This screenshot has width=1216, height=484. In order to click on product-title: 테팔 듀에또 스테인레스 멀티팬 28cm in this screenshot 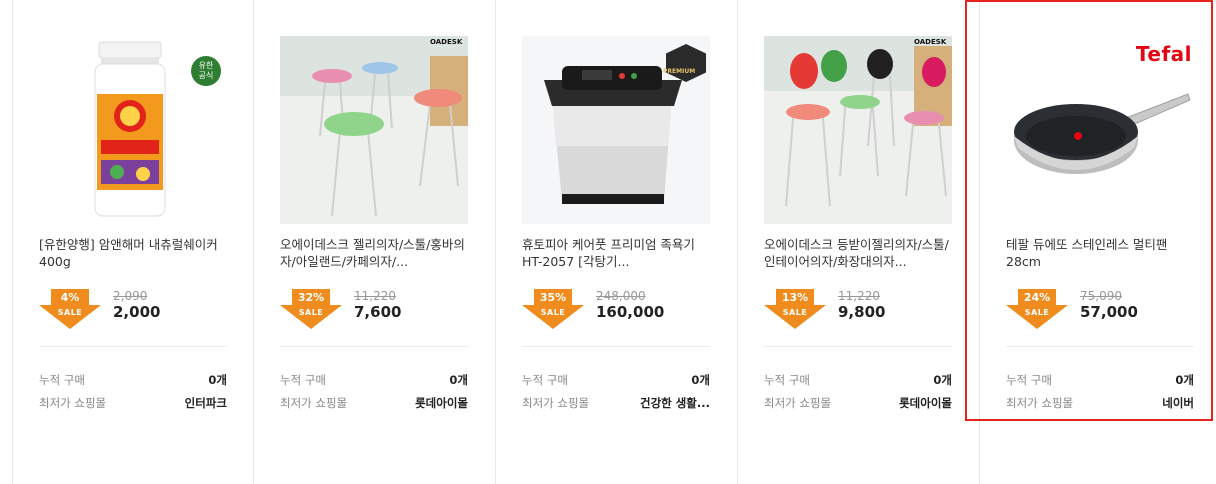, I will do `click(1104, 253)`.